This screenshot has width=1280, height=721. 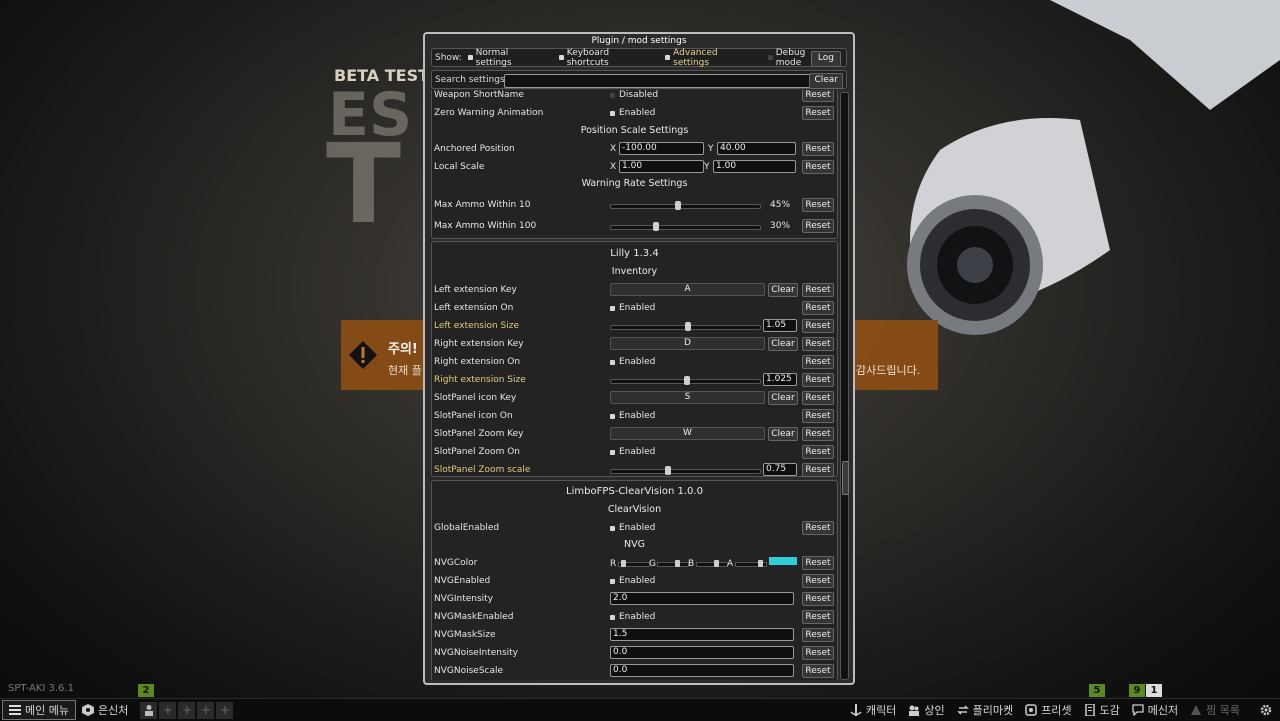 What do you see at coordinates (687, 433) in the screenshot?
I see `key-bind-button: W` at bounding box center [687, 433].